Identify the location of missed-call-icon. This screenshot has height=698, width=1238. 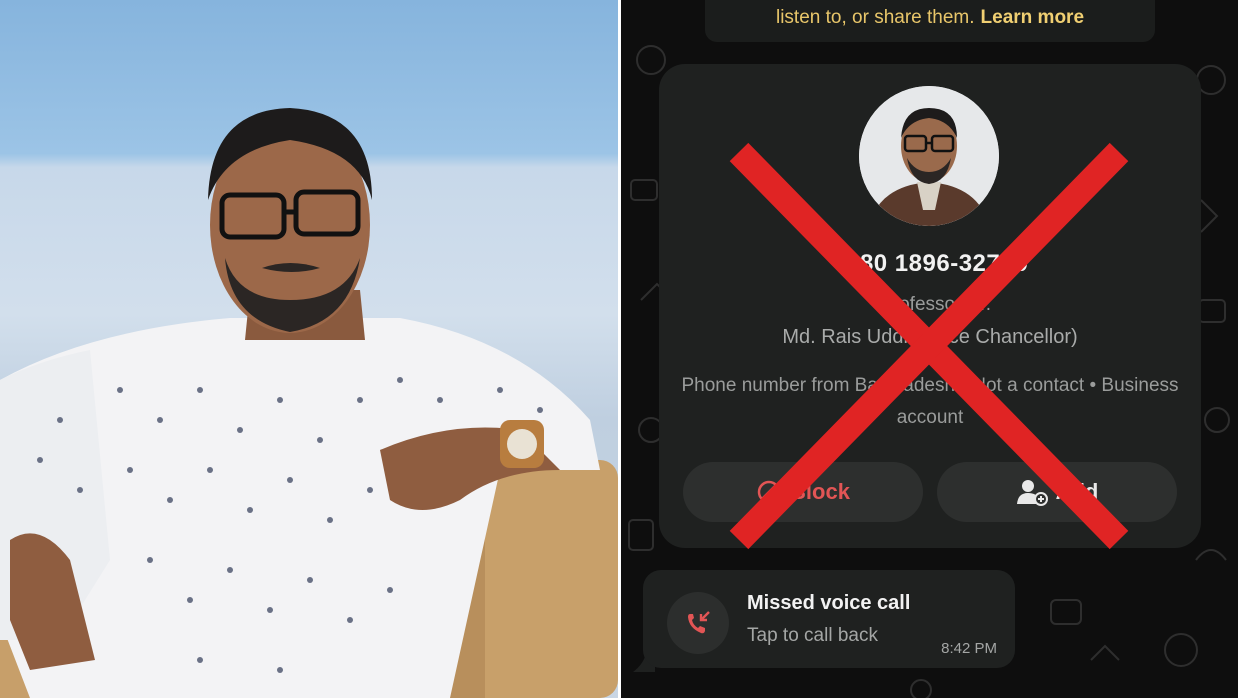
(699, 622).